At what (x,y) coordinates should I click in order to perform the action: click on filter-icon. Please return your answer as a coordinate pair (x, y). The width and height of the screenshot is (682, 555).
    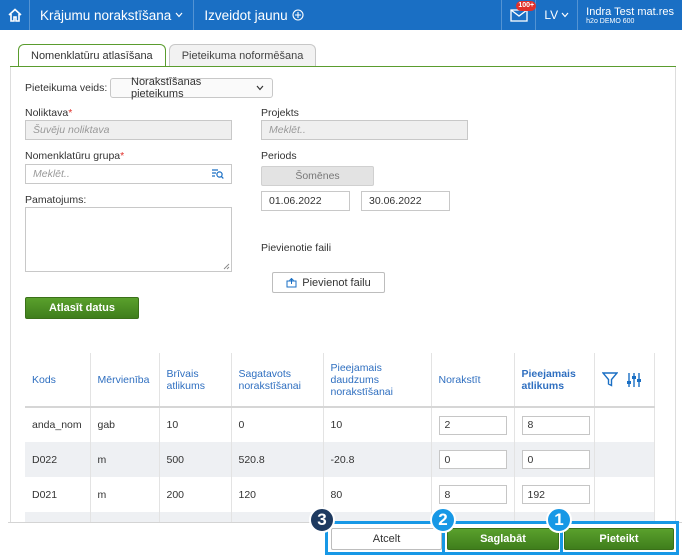
    Looking at the image, I should click on (609, 379).